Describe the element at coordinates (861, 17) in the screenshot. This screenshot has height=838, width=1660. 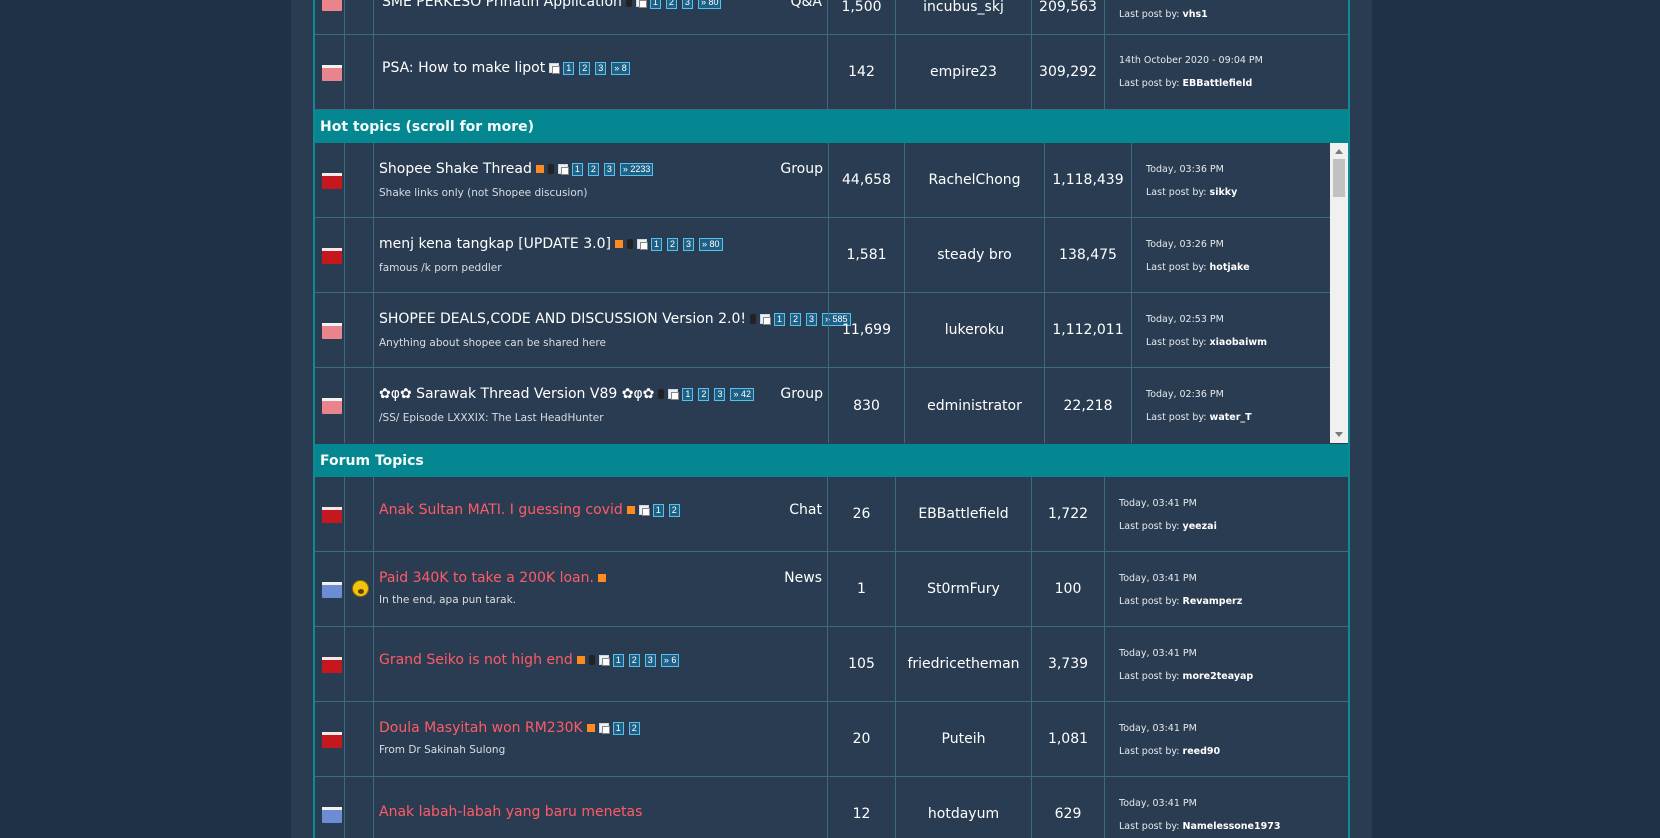
I see `replies-count: 1,500` at that location.